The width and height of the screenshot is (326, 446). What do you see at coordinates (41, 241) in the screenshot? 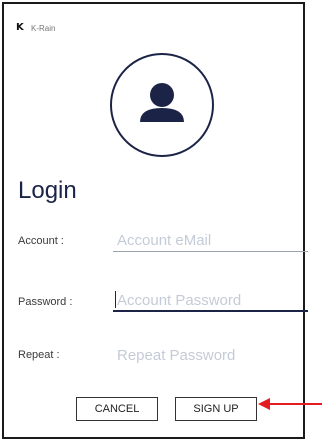
I see `account-label: Account :` at bounding box center [41, 241].